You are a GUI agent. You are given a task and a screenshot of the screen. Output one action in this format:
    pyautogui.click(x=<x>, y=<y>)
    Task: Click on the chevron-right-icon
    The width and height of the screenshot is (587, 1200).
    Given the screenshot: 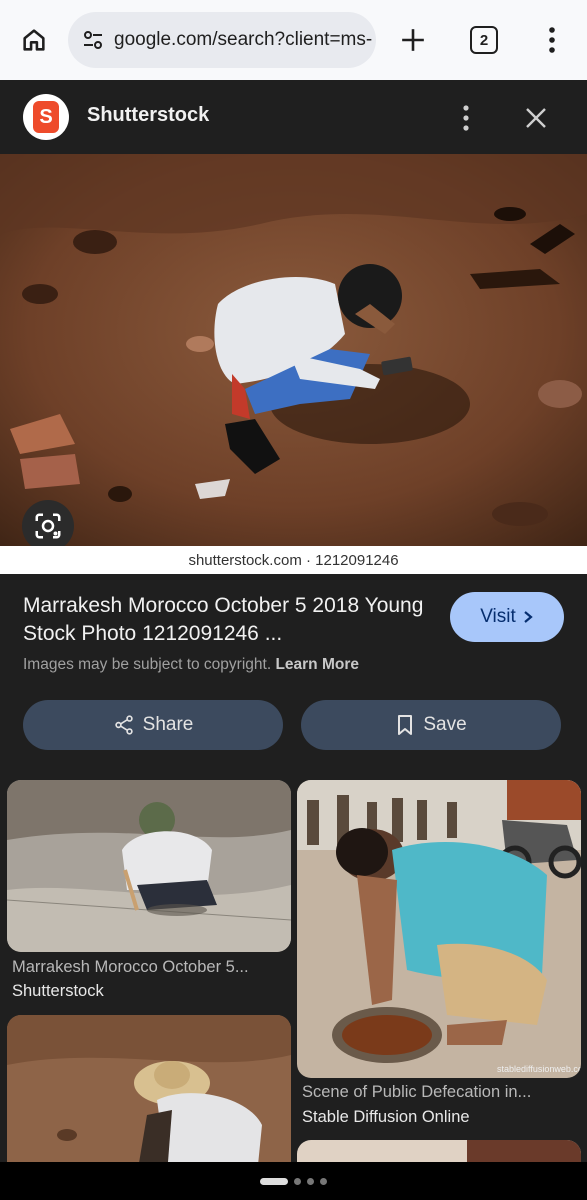 What is the action you would take?
    pyautogui.click(x=528, y=617)
    